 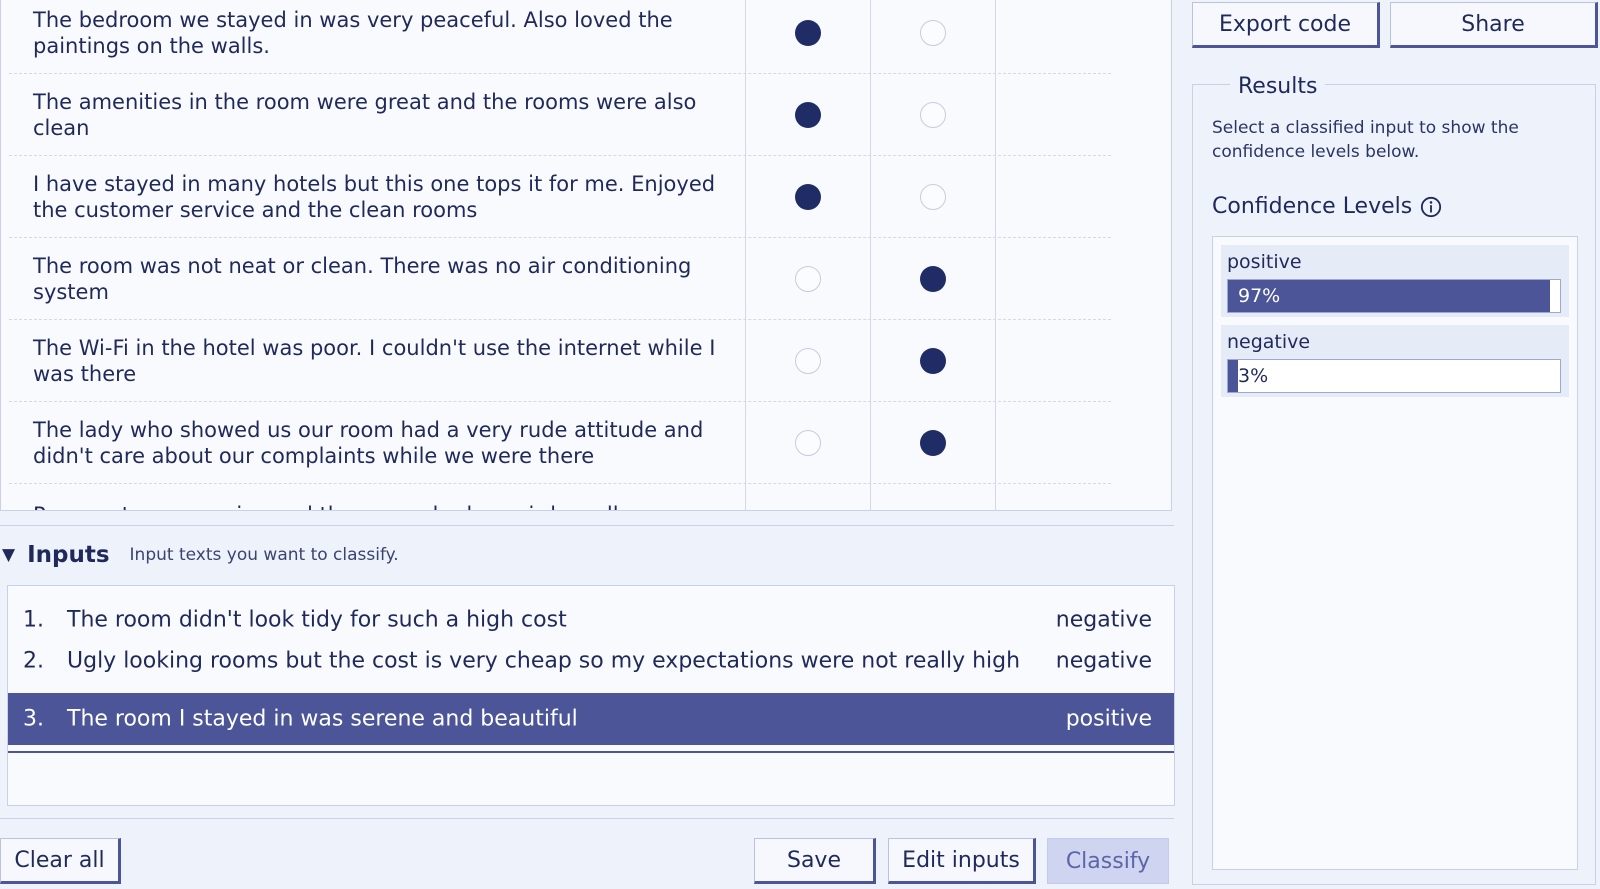 What do you see at coordinates (1253, 376) in the screenshot?
I see `confidence-value: 3%` at bounding box center [1253, 376].